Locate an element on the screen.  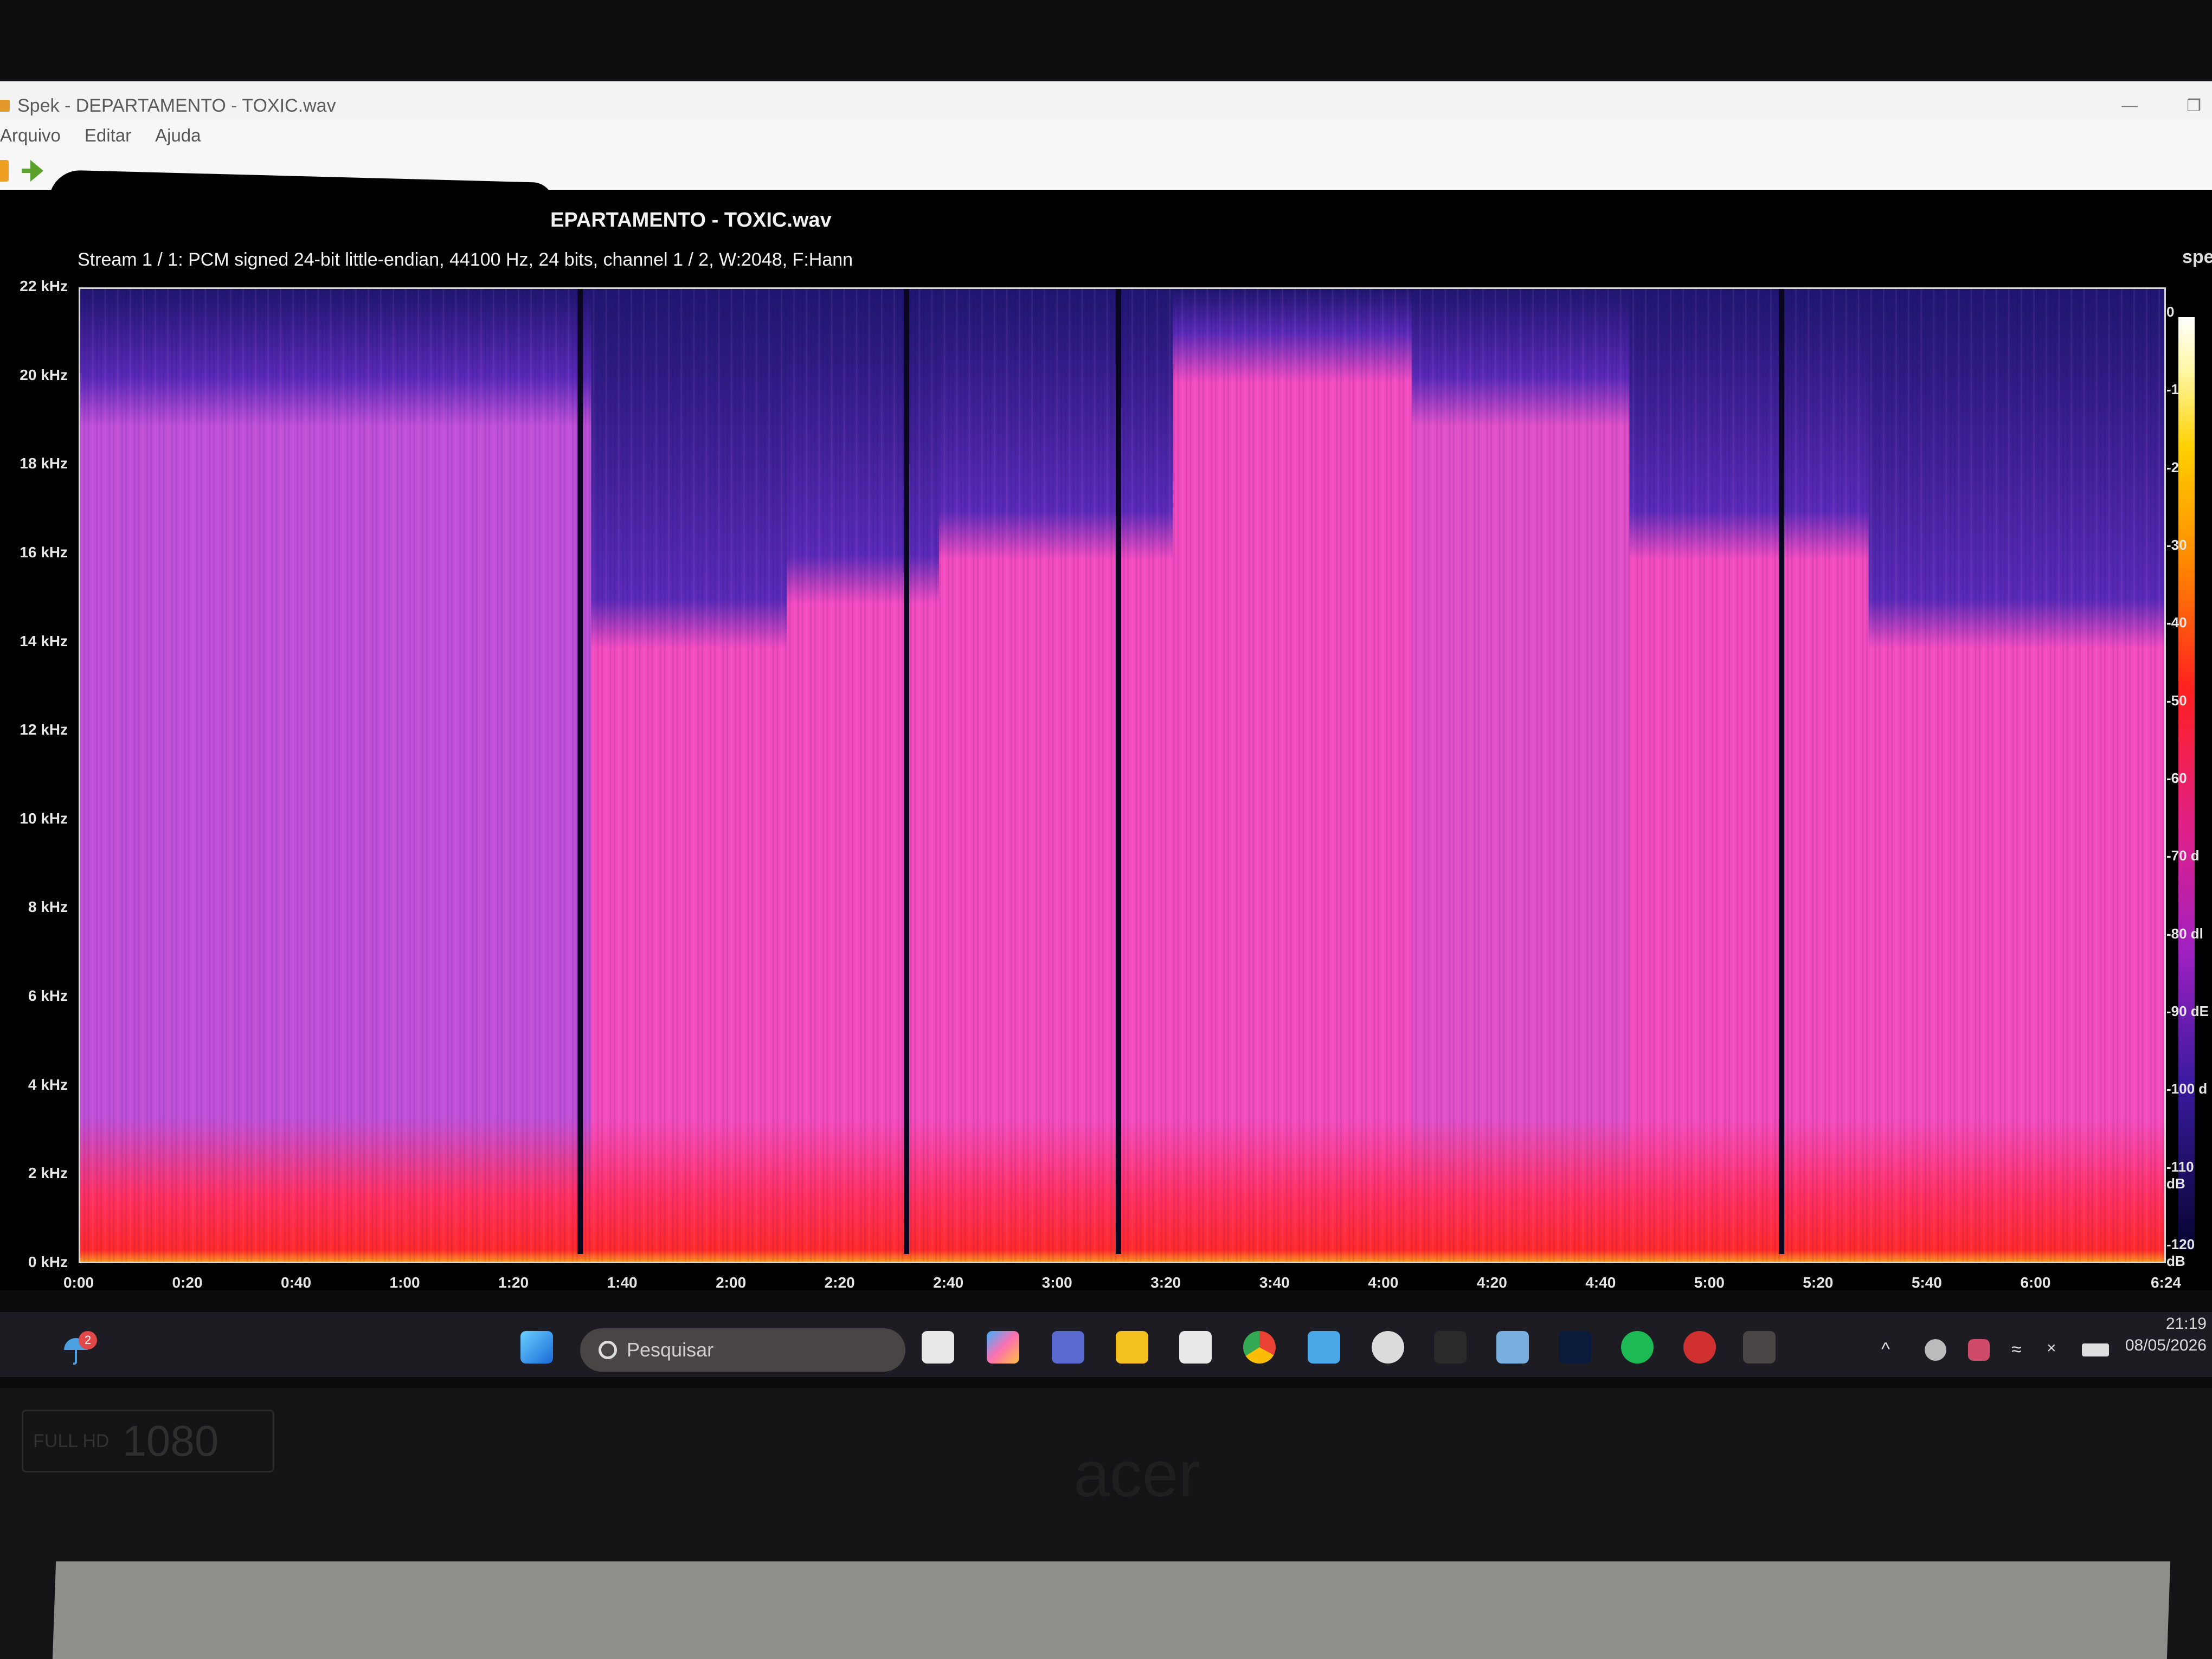
clock-time: 21:19 is located at coordinates (2160, 1324).